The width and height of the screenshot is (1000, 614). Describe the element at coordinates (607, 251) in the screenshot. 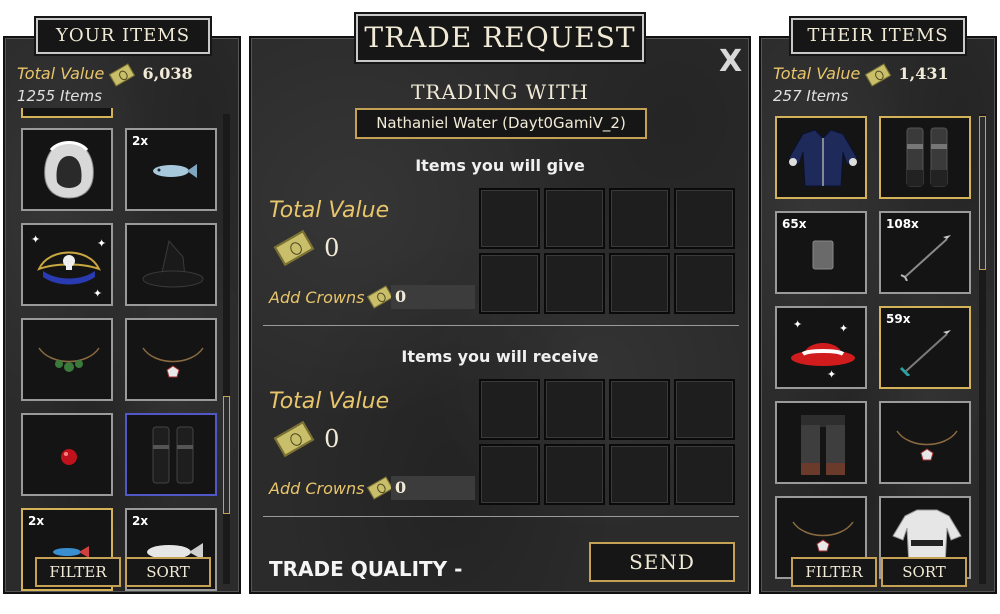

I see `give-items-grid` at that location.